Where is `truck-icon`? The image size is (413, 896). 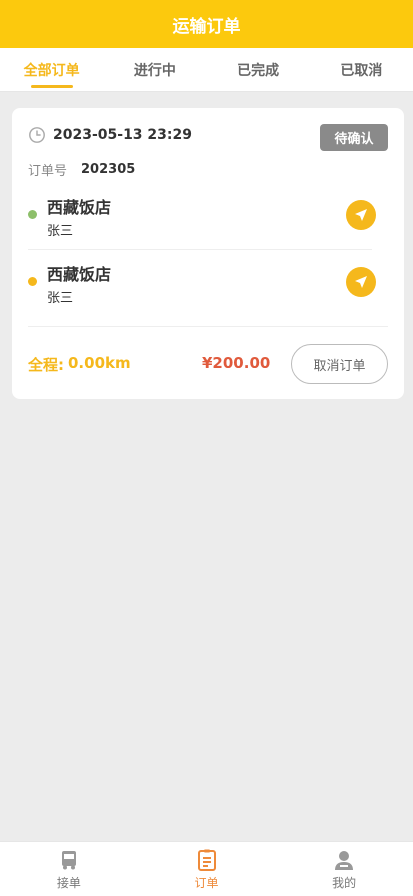 truck-icon is located at coordinates (68, 859).